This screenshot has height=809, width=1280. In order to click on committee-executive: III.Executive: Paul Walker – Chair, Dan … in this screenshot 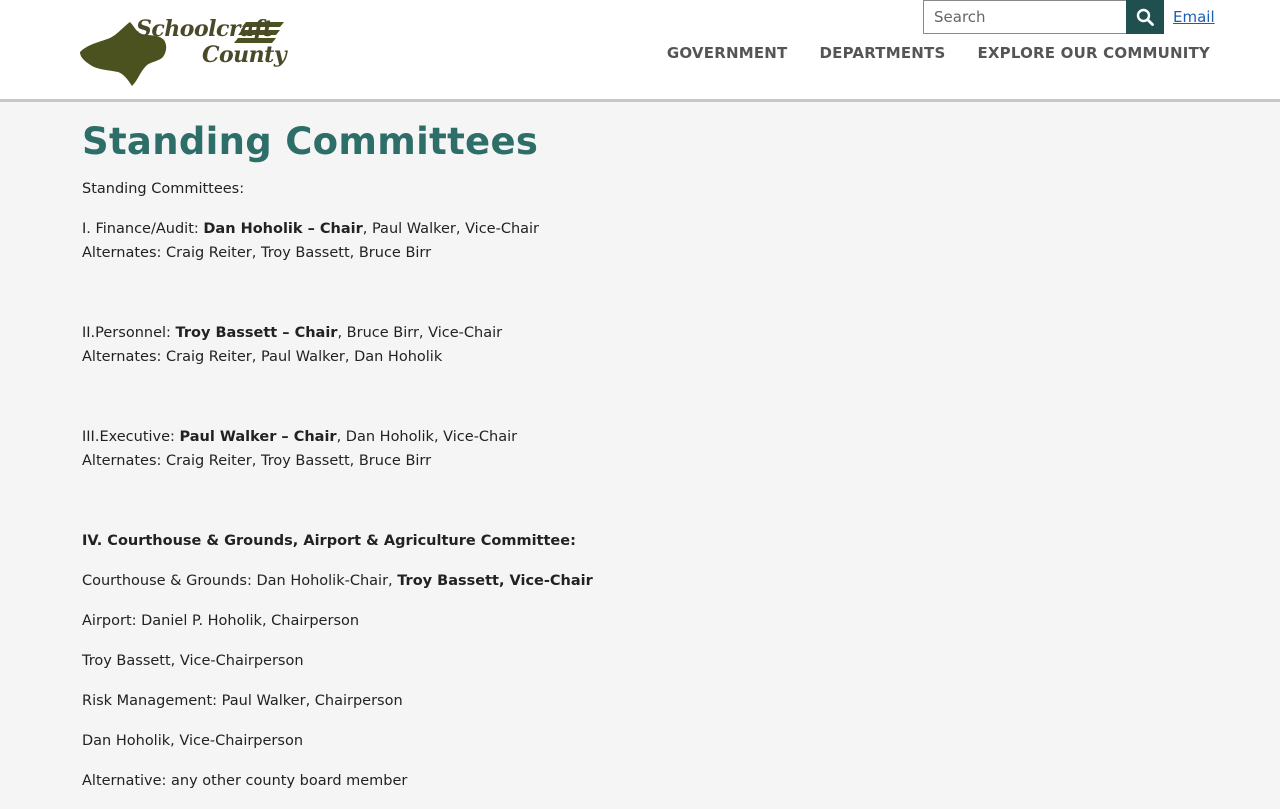, I will do `click(642, 449)`.